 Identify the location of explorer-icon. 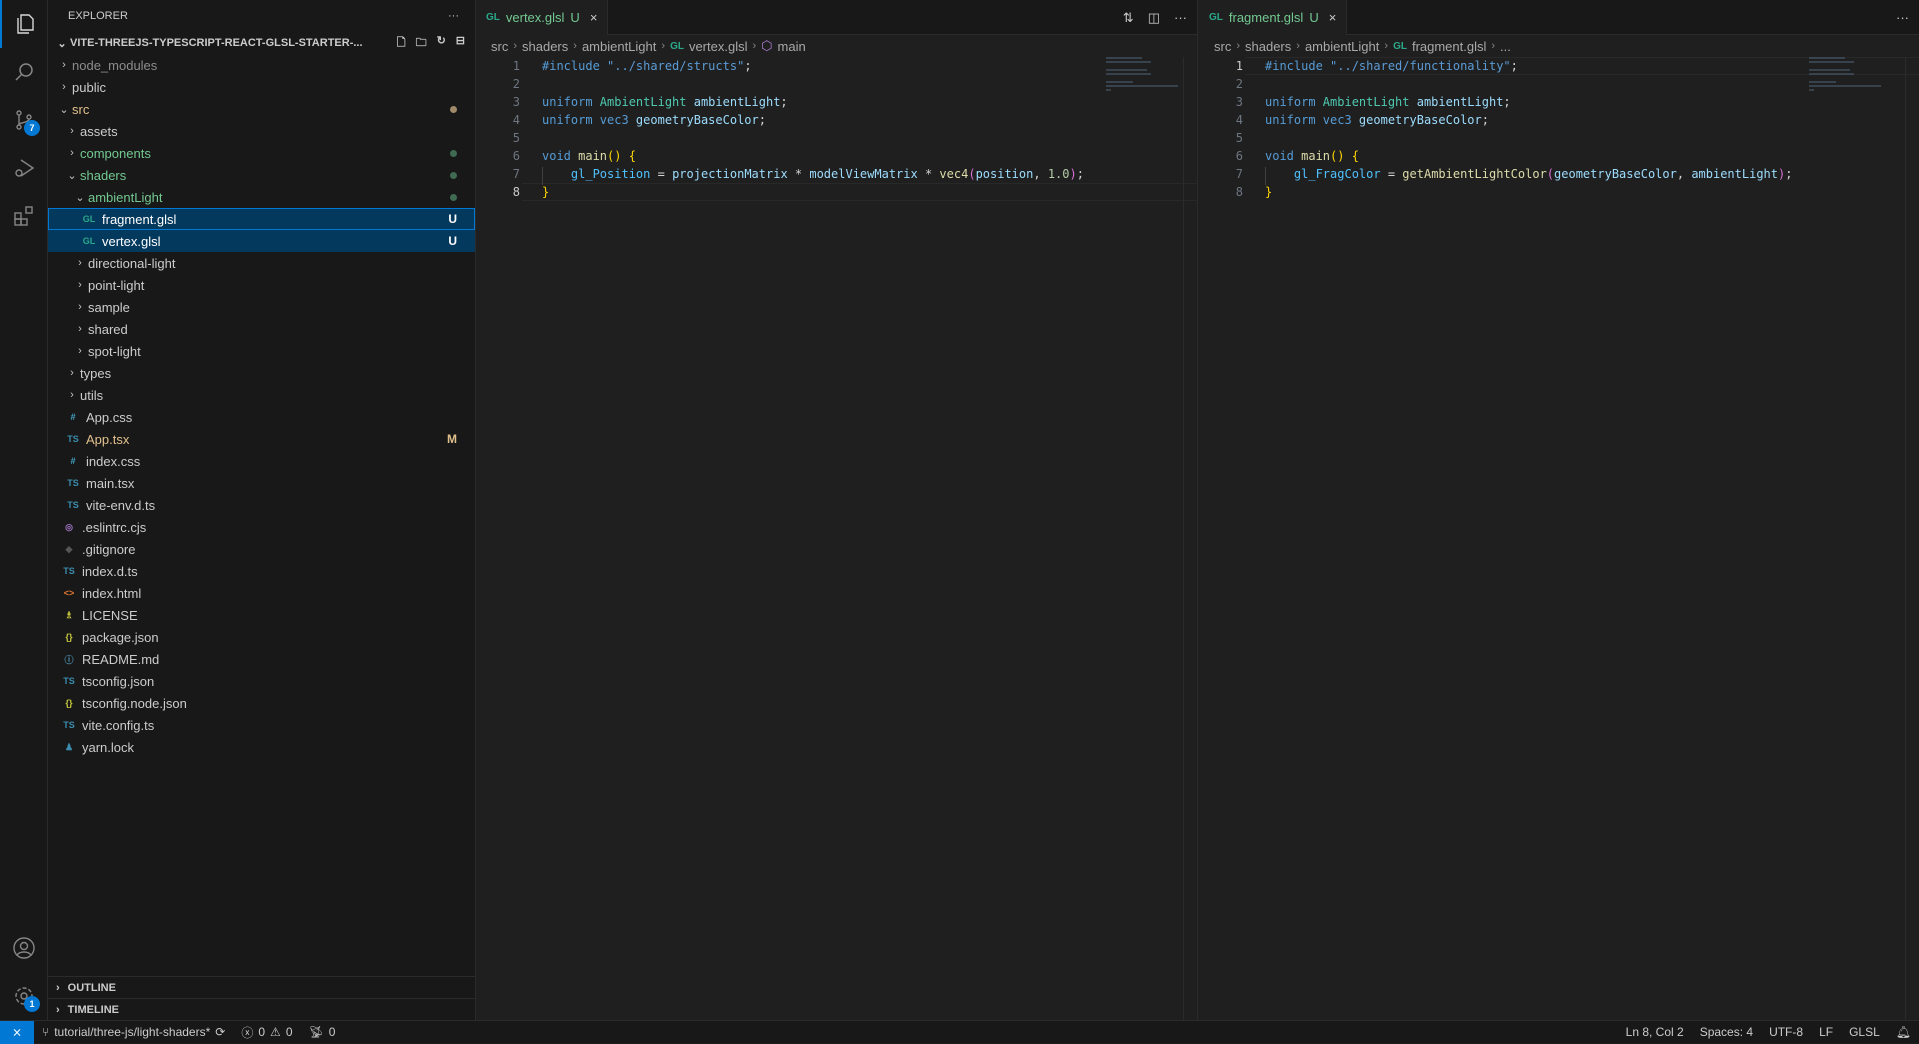
(24, 24).